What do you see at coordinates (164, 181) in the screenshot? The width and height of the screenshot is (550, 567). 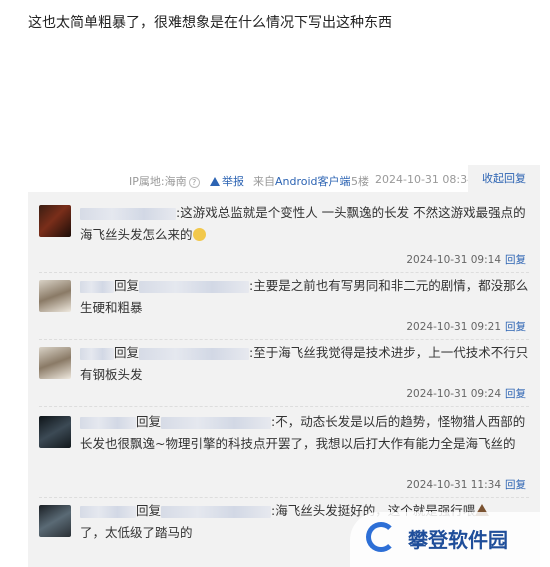 I see `ip-location: IP属地:海南?` at bounding box center [164, 181].